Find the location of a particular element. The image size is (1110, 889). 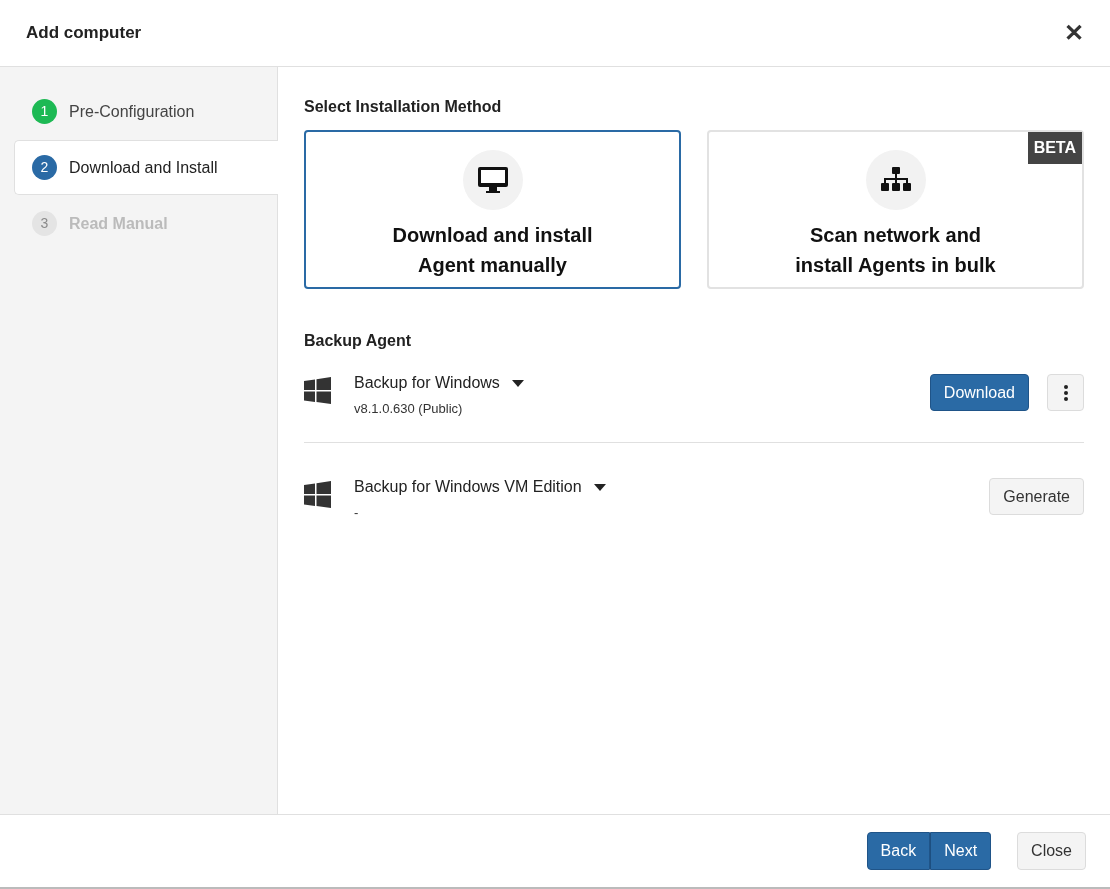

method-option: Download and install Agent manually is located at coordinates (492, 209).